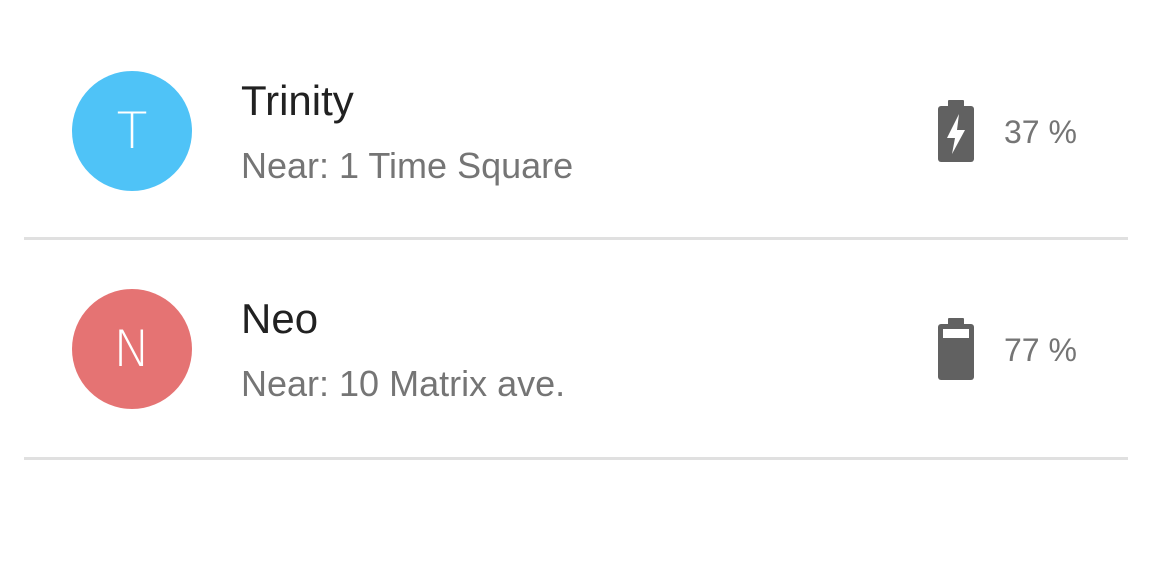 This screenshot has width=1152, height=576. Describe the element at coordinates (297, 100) in the screenshot. I see `contact-name: Trinity` at that location.